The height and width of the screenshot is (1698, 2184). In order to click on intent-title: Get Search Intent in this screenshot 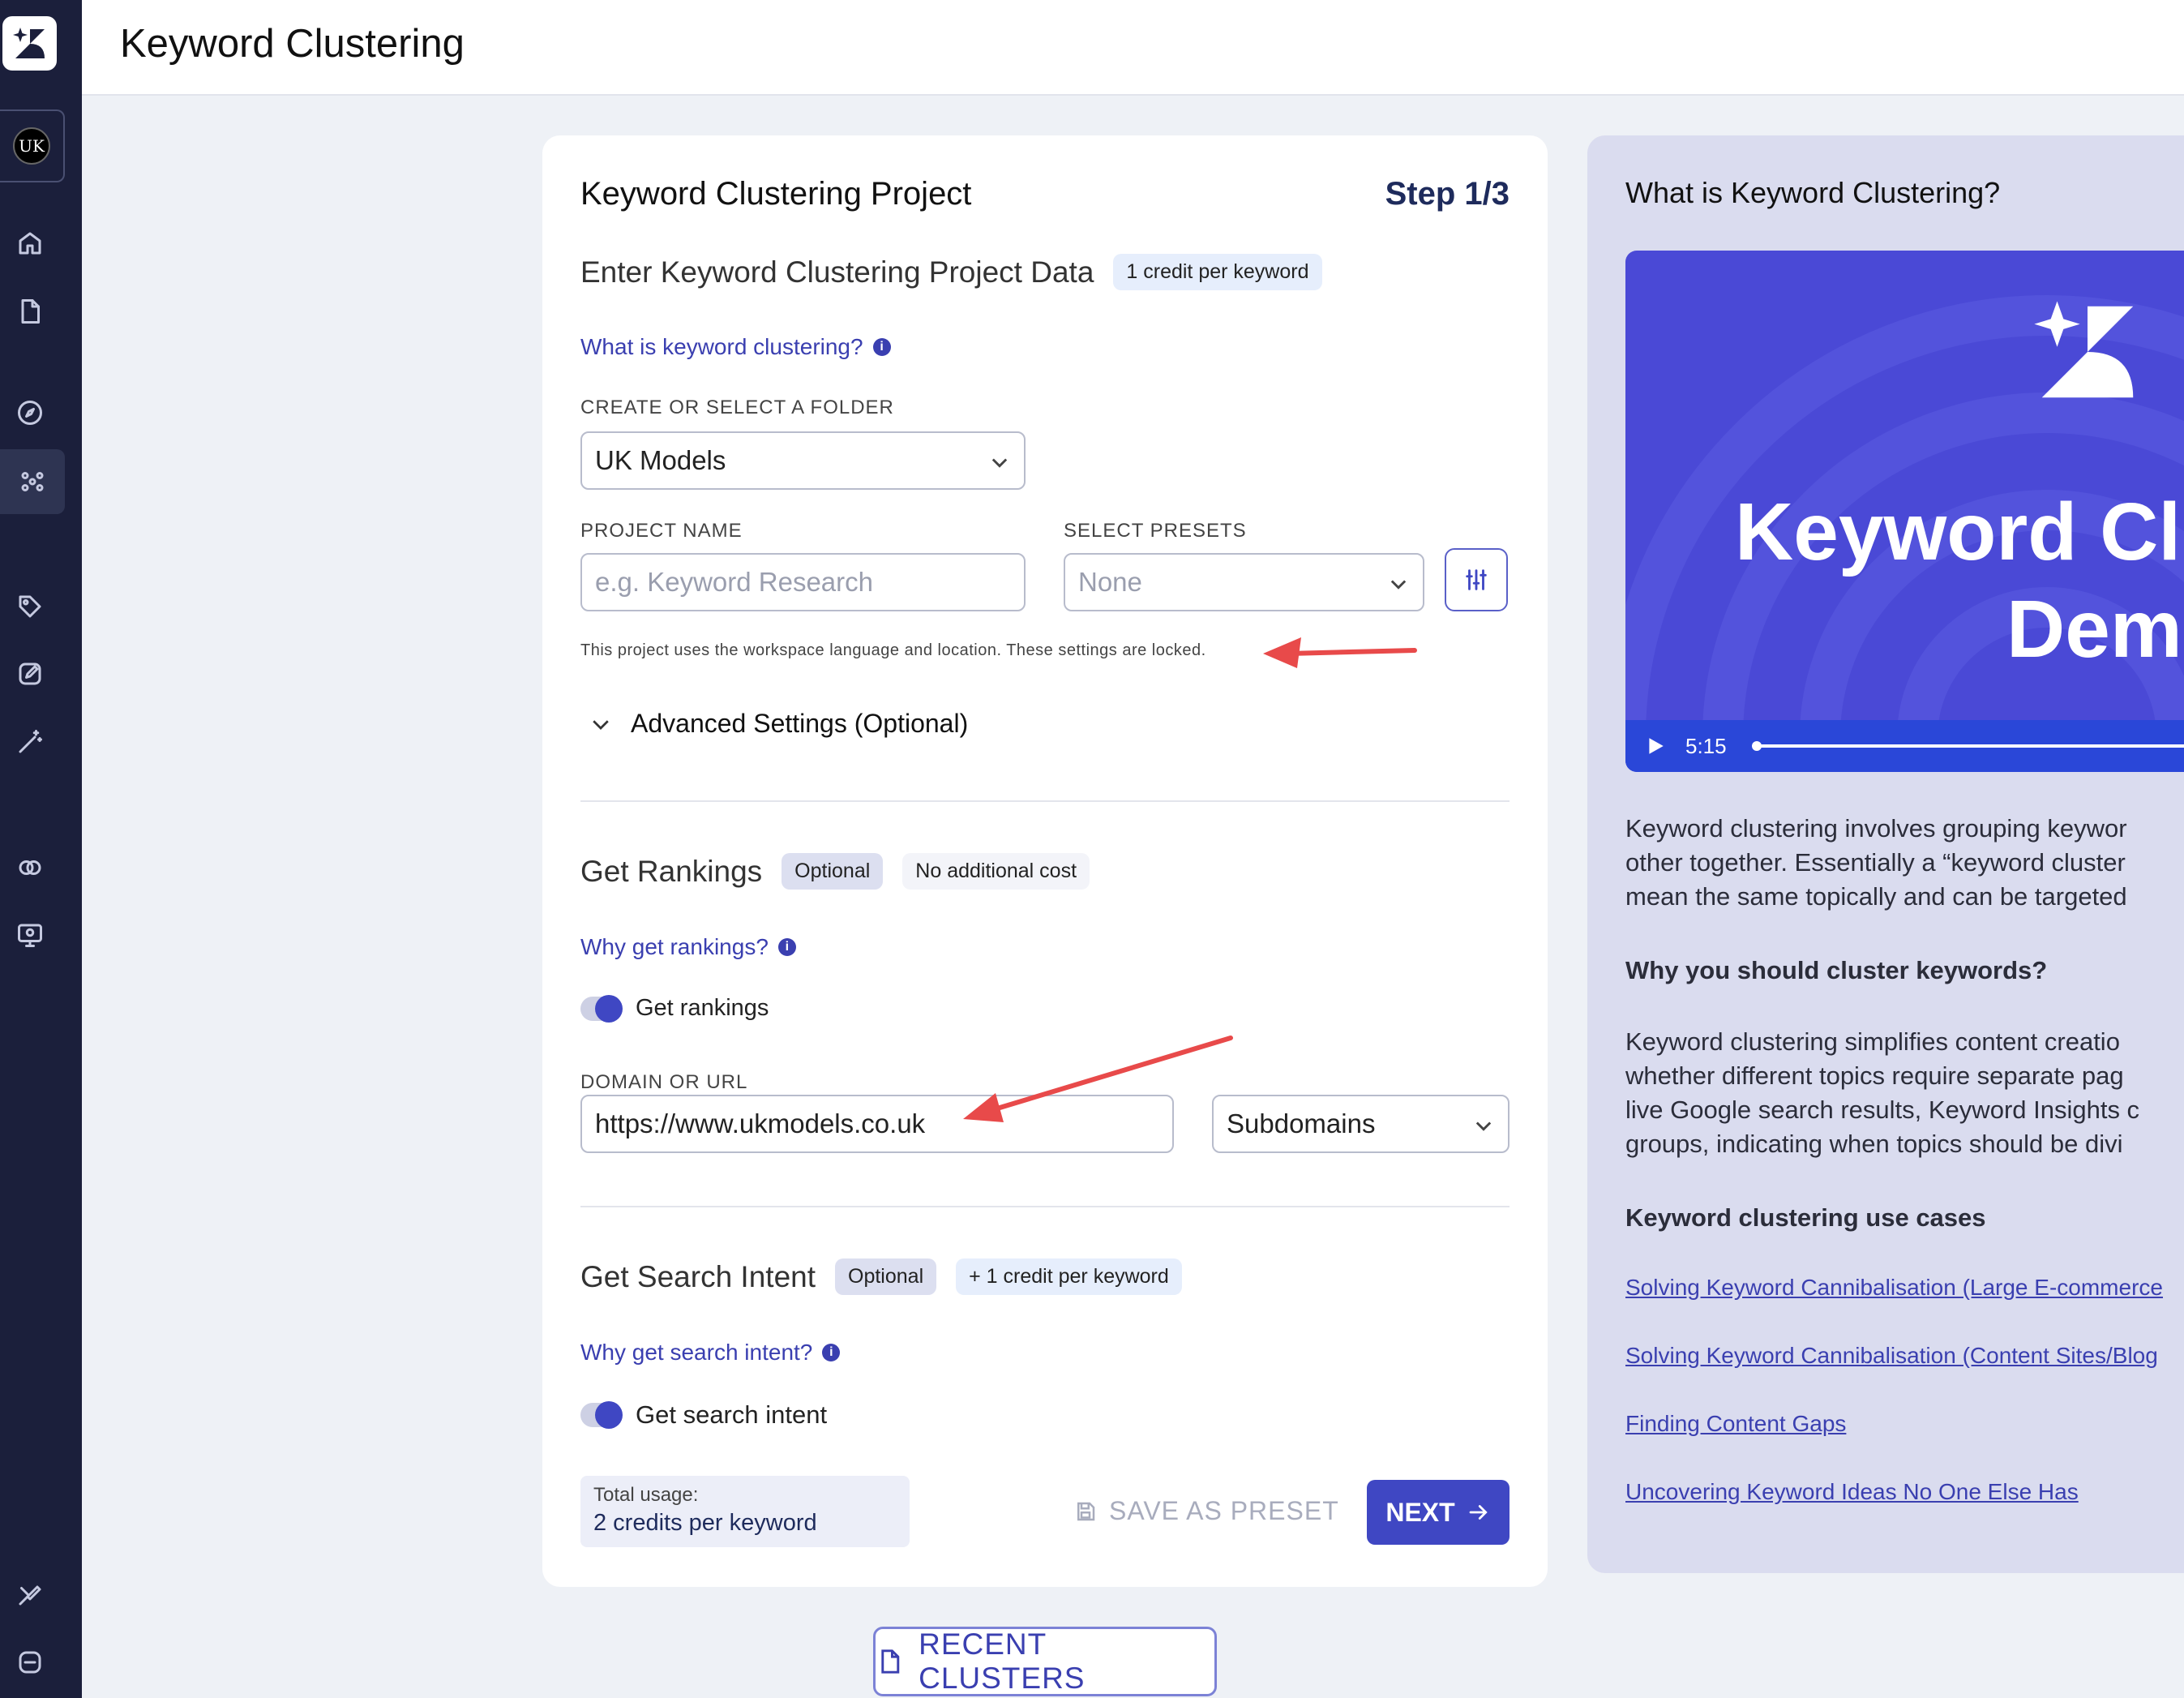, I will do `click(698, 1276)`.